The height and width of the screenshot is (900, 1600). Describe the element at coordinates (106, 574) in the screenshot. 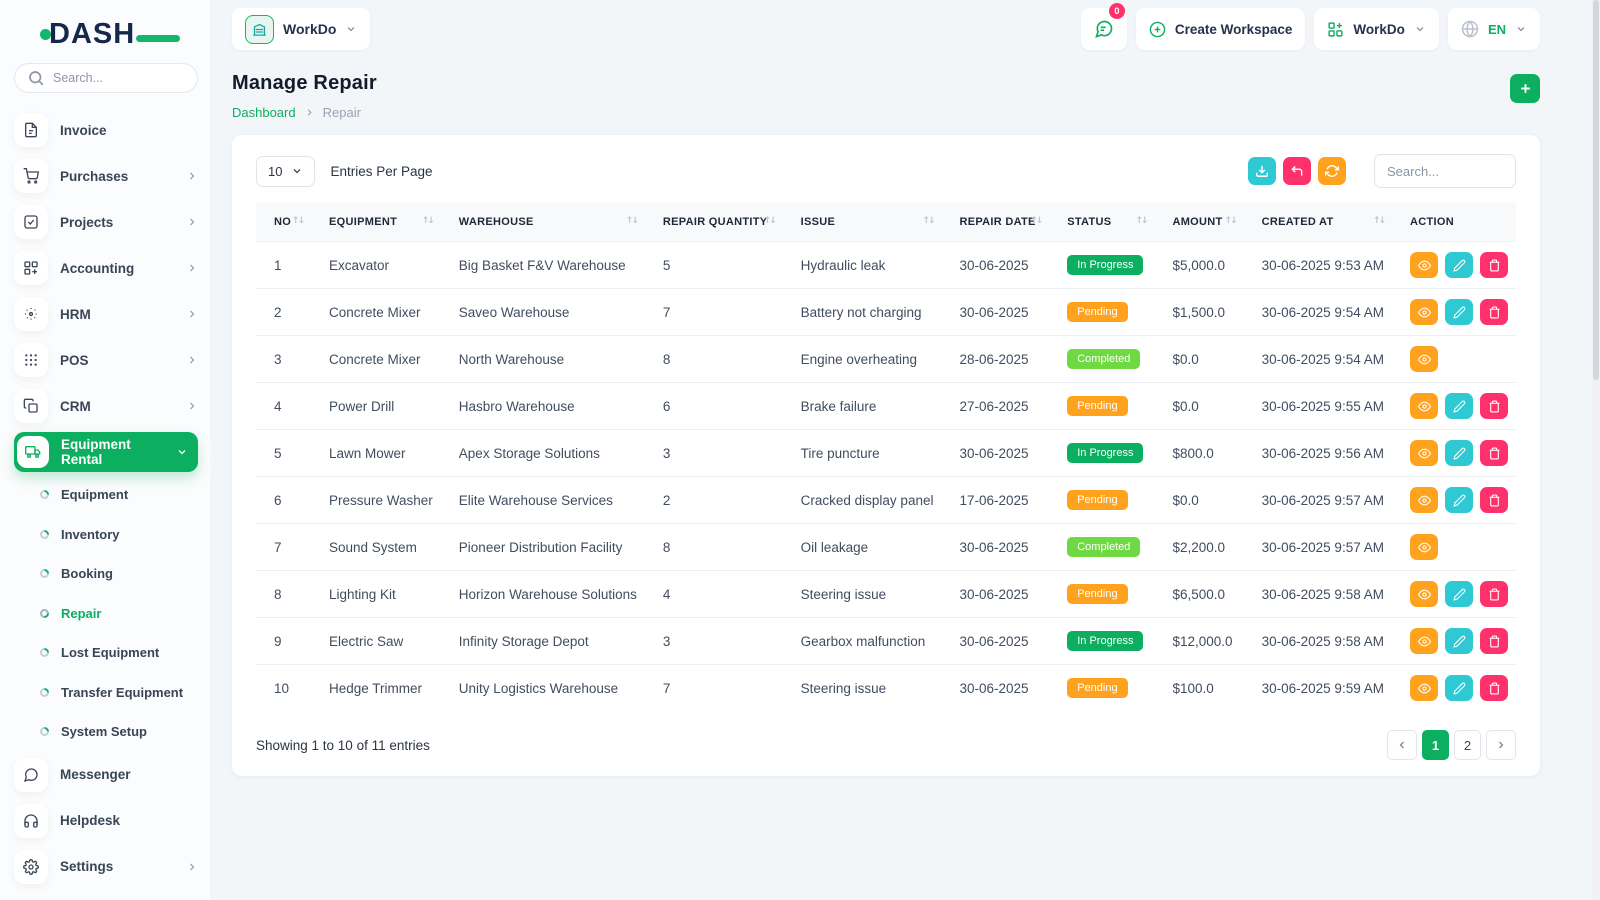

I see `sidebar-subitem-booking: Booking` at that location.